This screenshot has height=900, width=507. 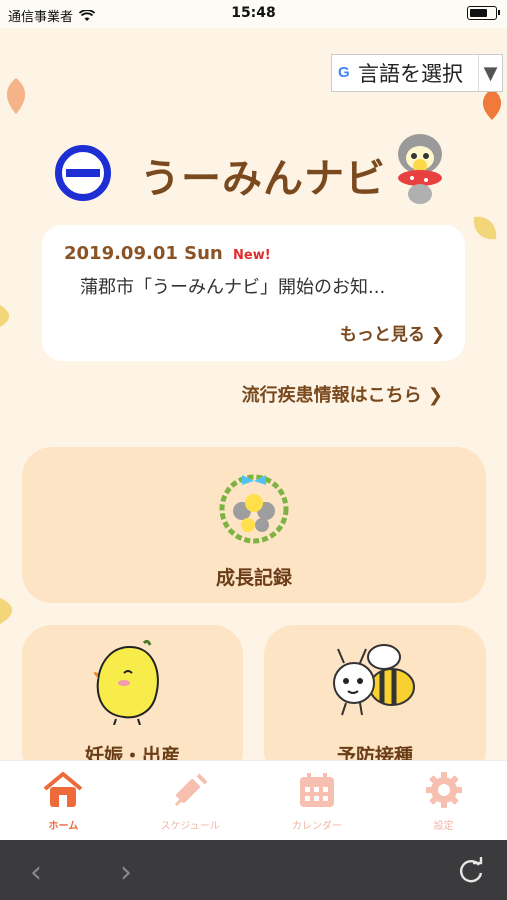 What do you see at coordinates (490, 73) in the screenshot?
I see `dropdown-arrow-icon: ▼` at bounding box center [490, 73].